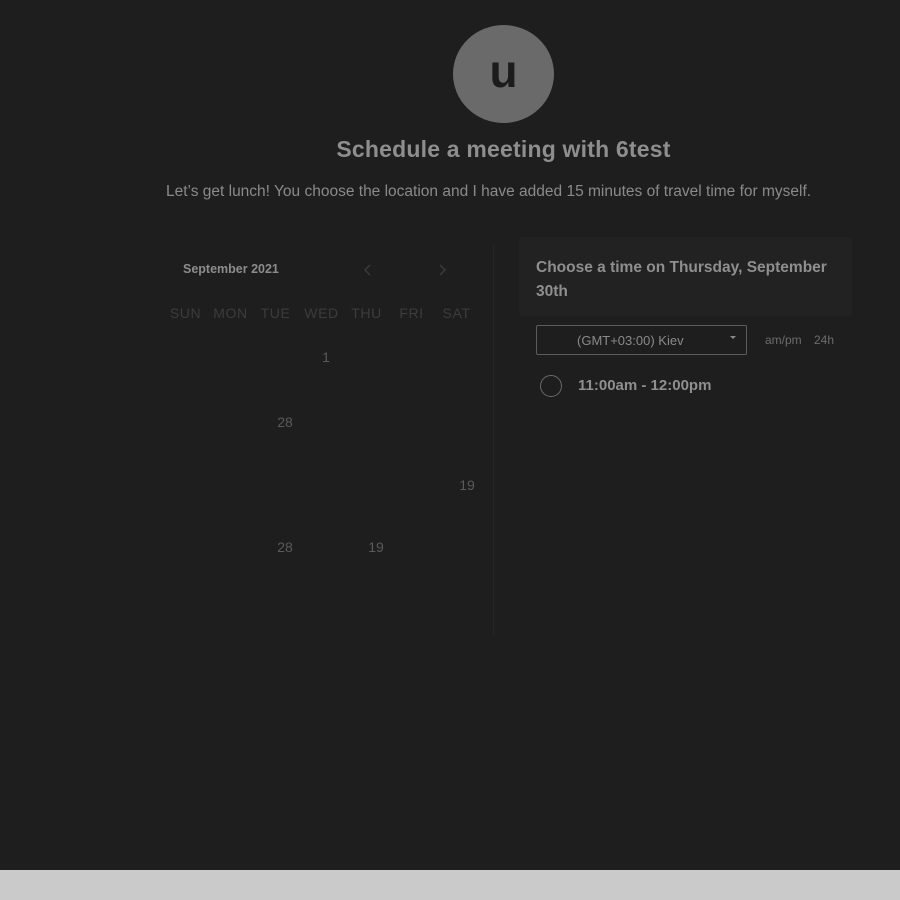 The width and height of the screenshot is (900, 900). What do you see at coordinates (366, 313) in the screenshot?
I see `weekday-label: THU` at bounding box center [366, 313].